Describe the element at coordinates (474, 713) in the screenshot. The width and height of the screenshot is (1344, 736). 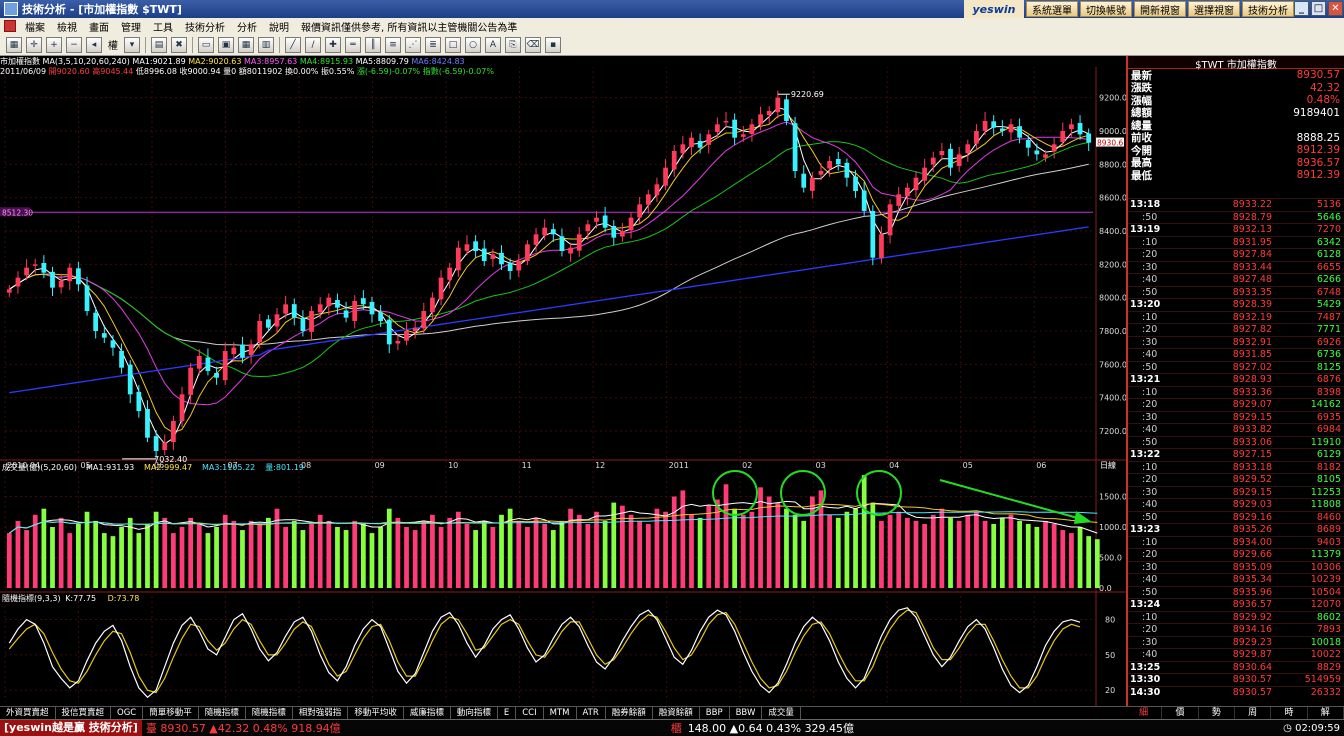
I see `indicator-tab: 動向指標` at that location.